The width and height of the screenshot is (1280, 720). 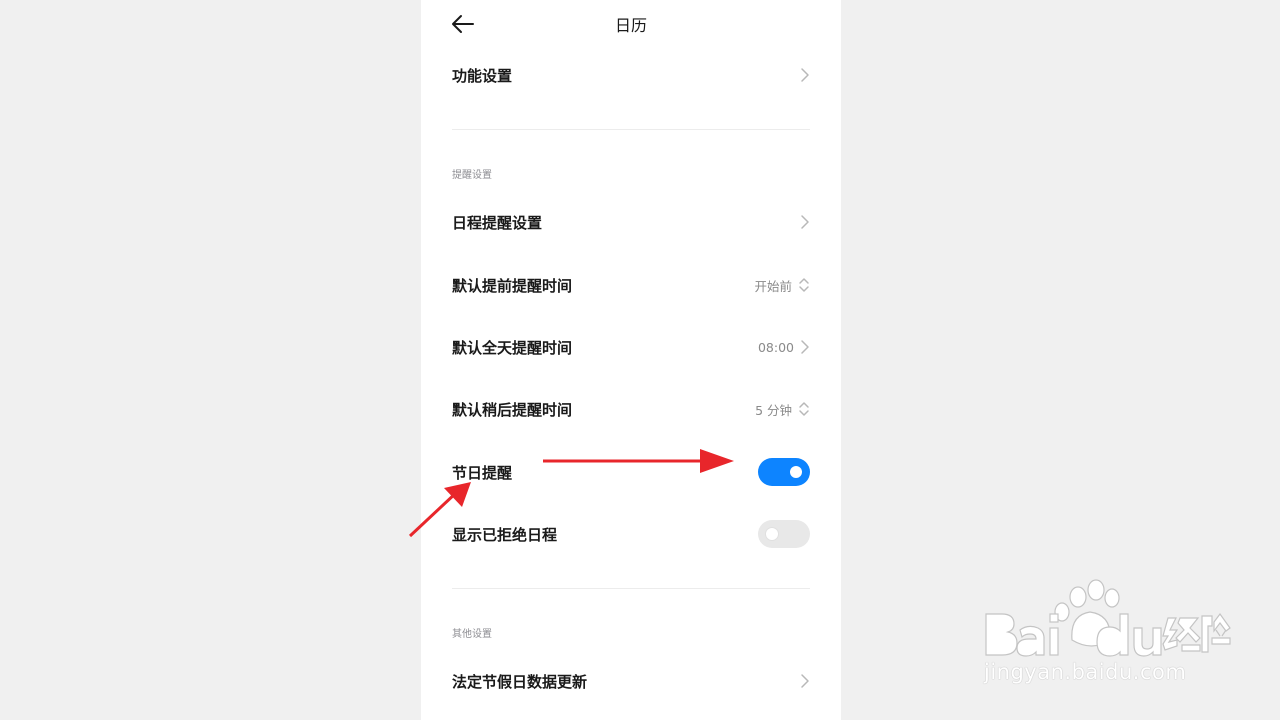 What do you see at coordinates (775, 347) in the screenshot?
I see `row-value: 08:00` at bounding box center [775, 347].